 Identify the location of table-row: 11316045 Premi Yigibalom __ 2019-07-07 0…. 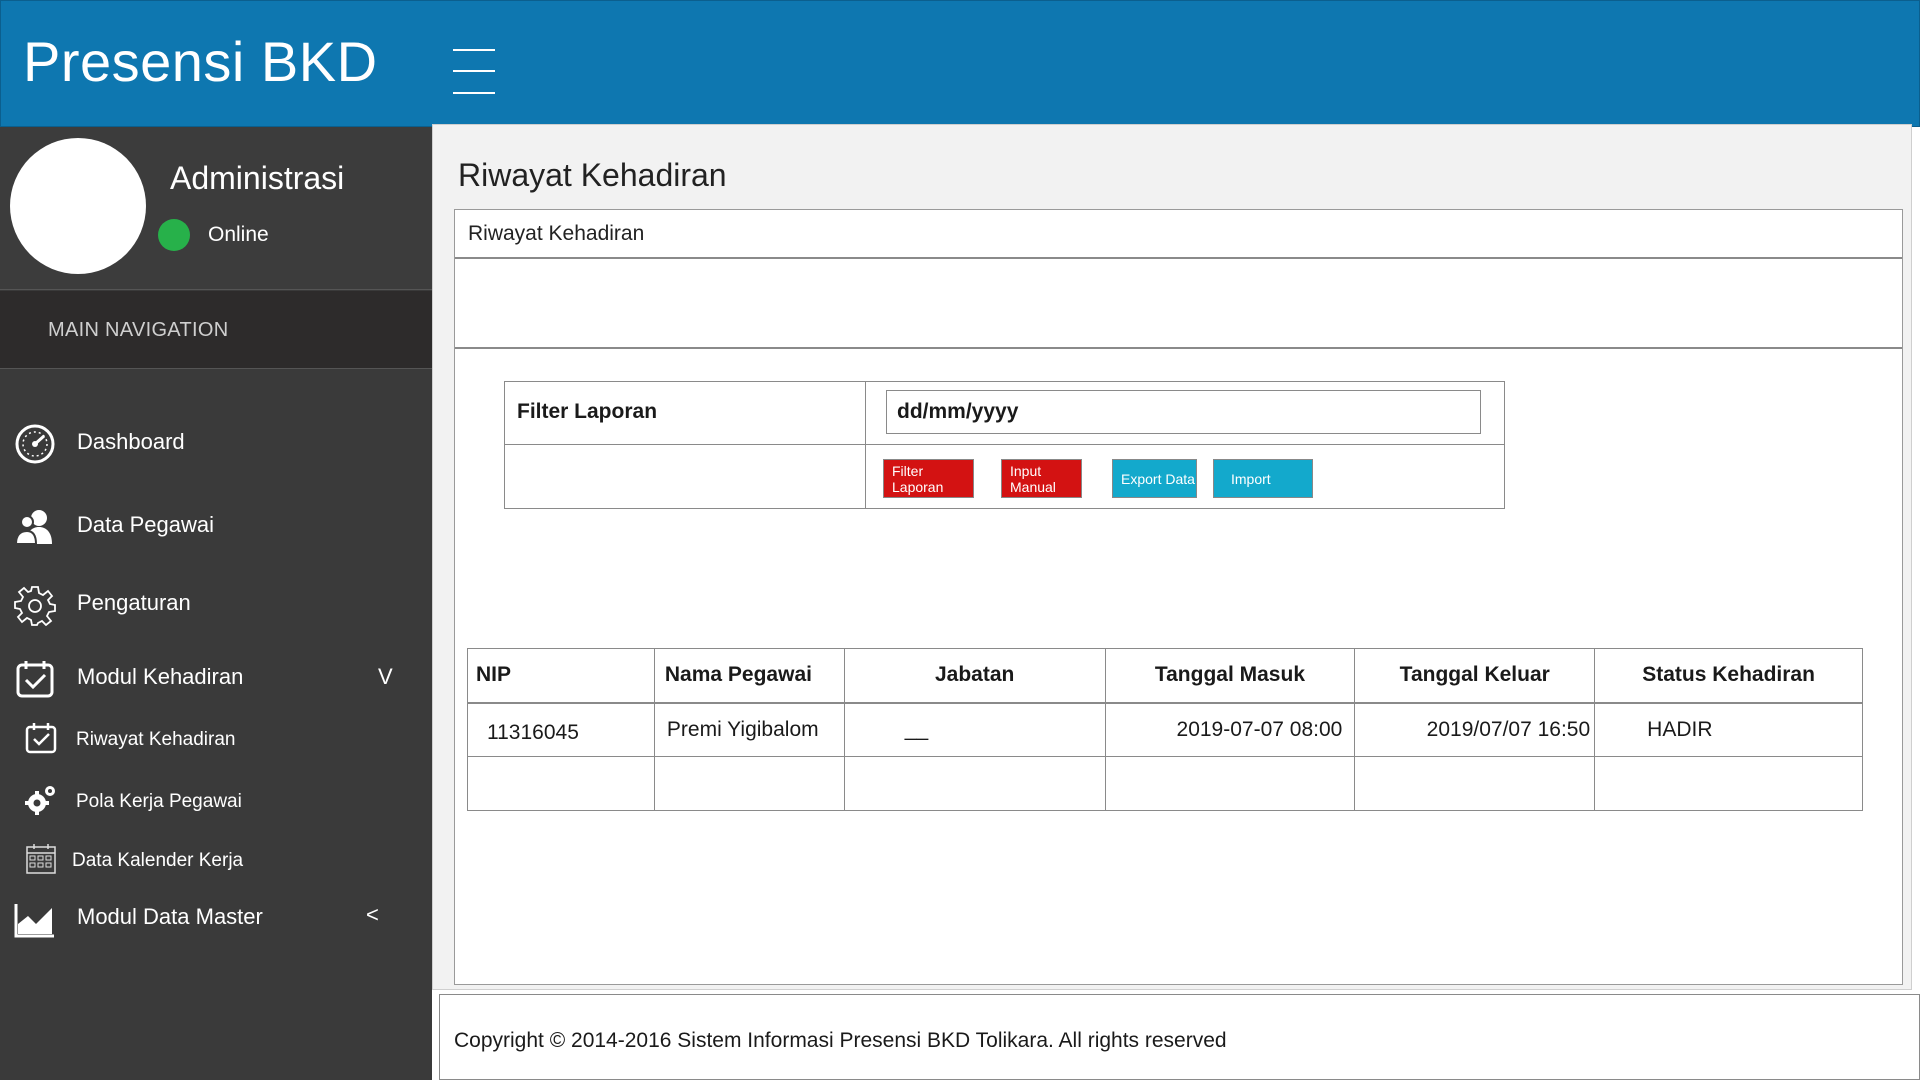
(1165, 729).